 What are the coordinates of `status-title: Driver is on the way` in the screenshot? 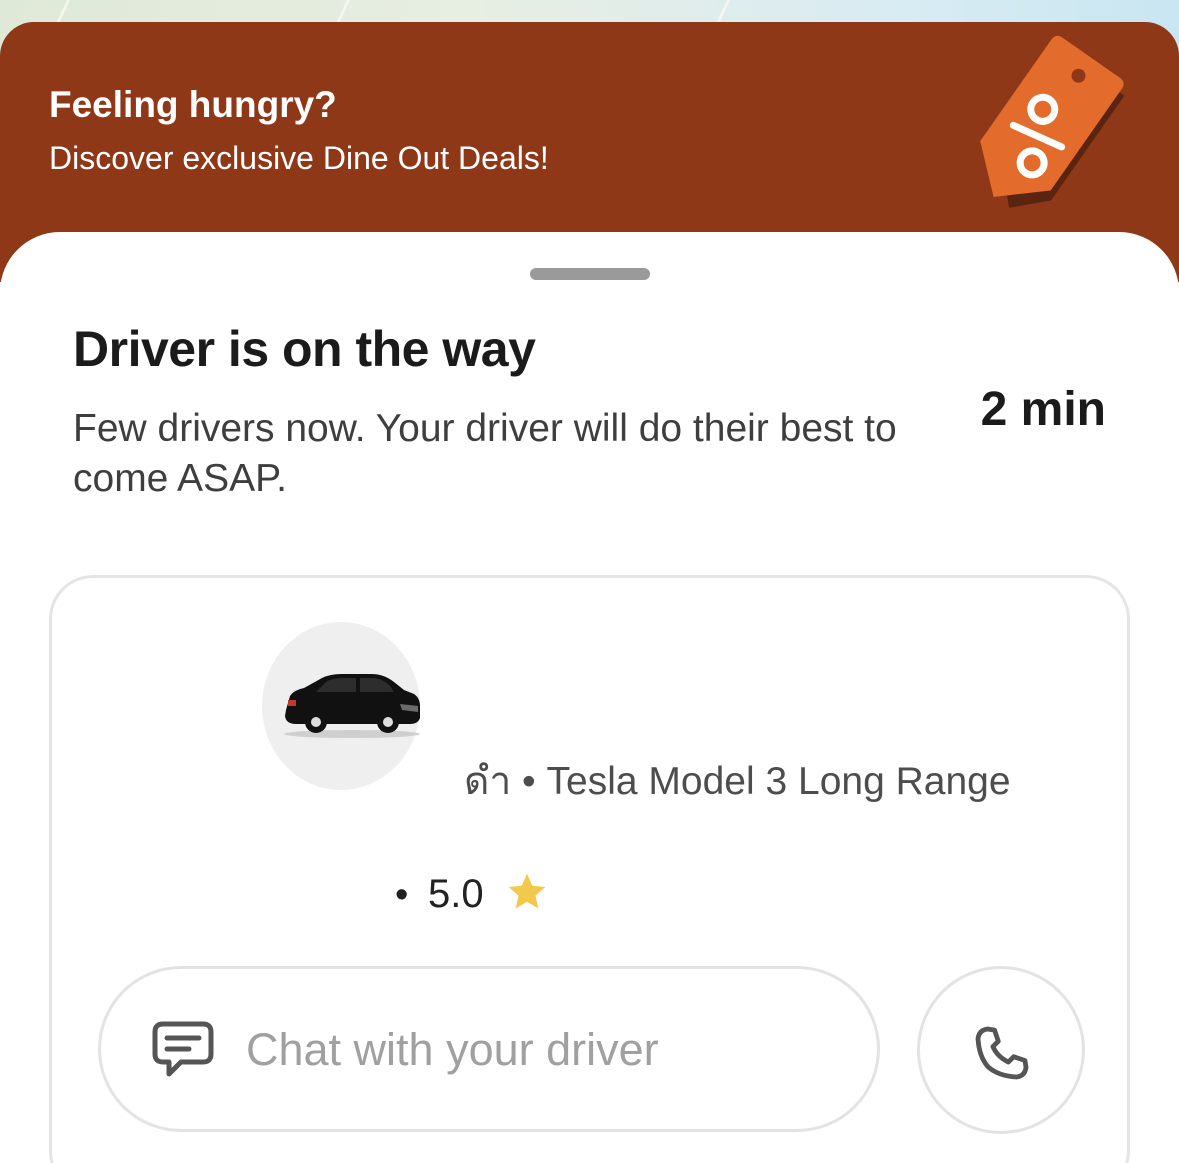 It's located at (304, 349).